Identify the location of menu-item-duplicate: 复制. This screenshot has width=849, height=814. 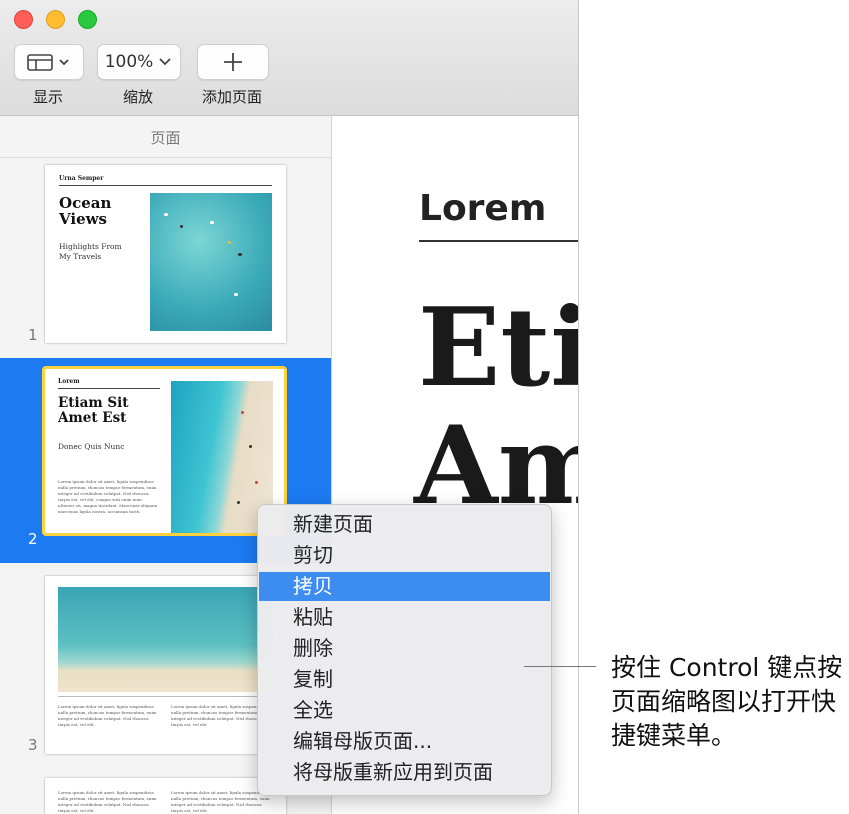
(404, 679).